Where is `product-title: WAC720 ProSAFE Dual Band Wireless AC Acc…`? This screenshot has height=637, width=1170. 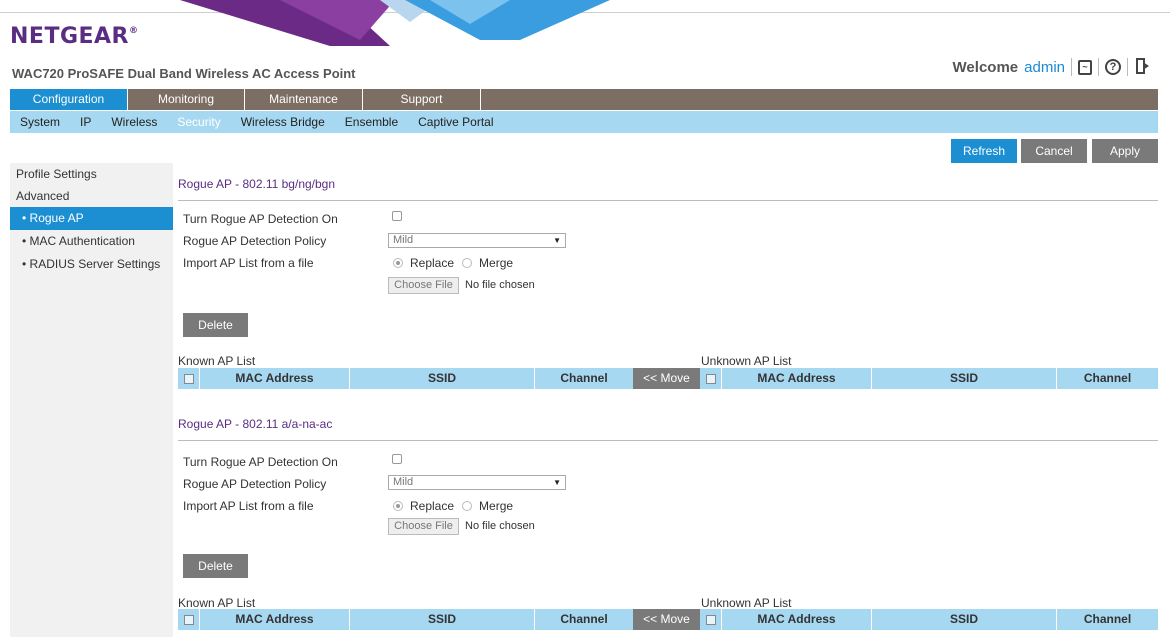
product-title: WAC720 ProSAFE Dual Band Wireless AC Acc… is located at coordinates (184, 73).